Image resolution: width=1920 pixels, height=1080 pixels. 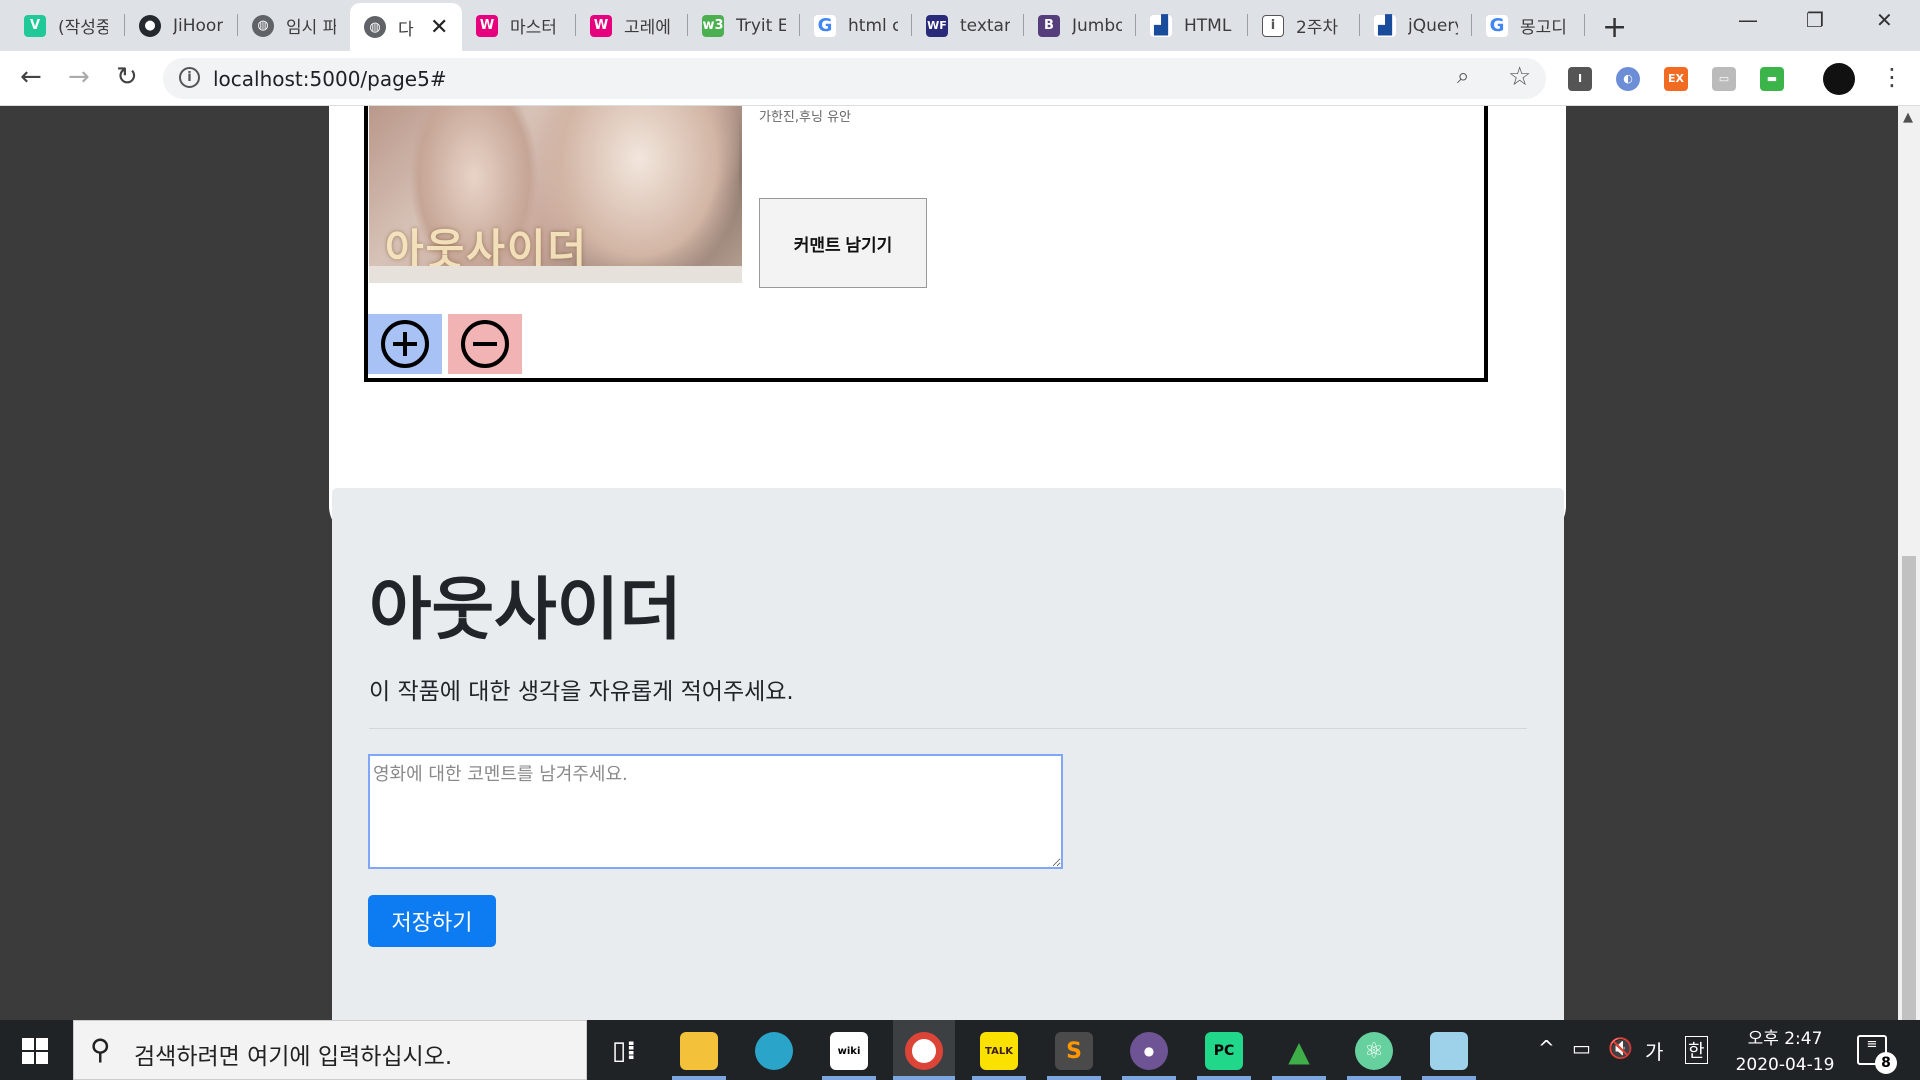 I want to click on movie-poster: 아웃사이더, so click(x=555, y=194).